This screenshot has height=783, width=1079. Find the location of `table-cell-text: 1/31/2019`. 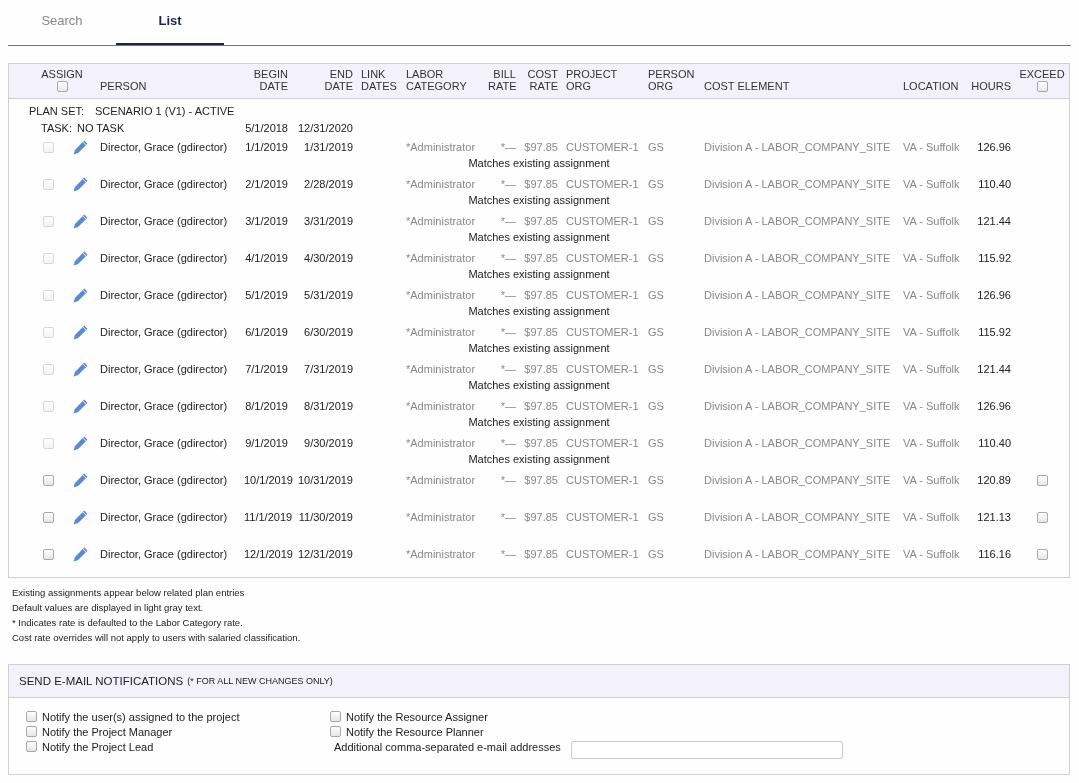

table-cell-text: 1/31/2019 is located at coordinates (328, 147).